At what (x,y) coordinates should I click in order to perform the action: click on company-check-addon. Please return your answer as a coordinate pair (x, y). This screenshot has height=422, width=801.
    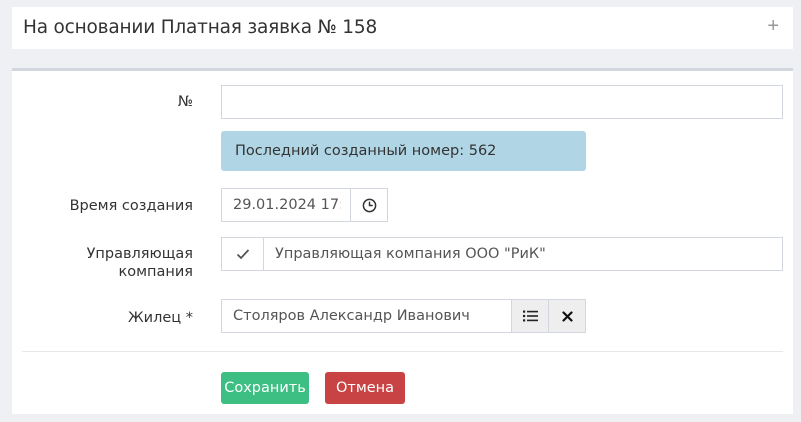
    Looking at the image, I should click on (242, 254).